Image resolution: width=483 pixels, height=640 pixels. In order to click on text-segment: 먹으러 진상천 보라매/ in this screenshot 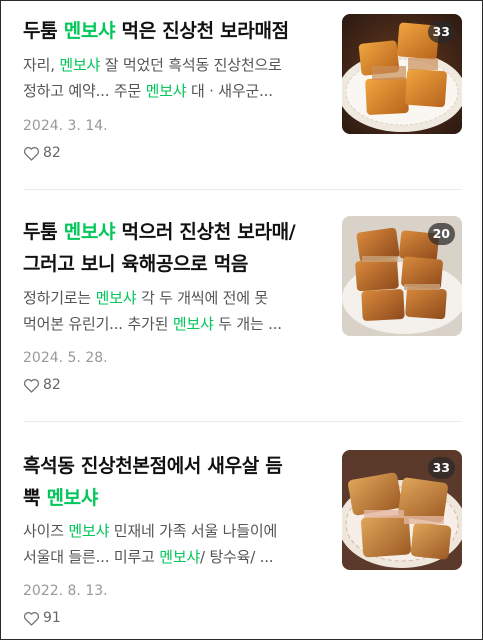, I will do `click(205, 232)`.